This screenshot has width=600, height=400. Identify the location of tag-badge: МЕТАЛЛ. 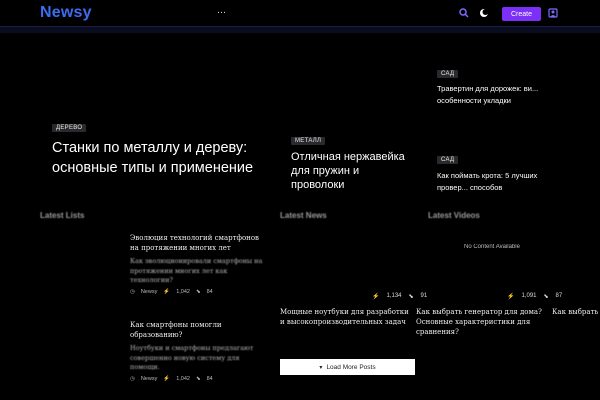
(308, 141).